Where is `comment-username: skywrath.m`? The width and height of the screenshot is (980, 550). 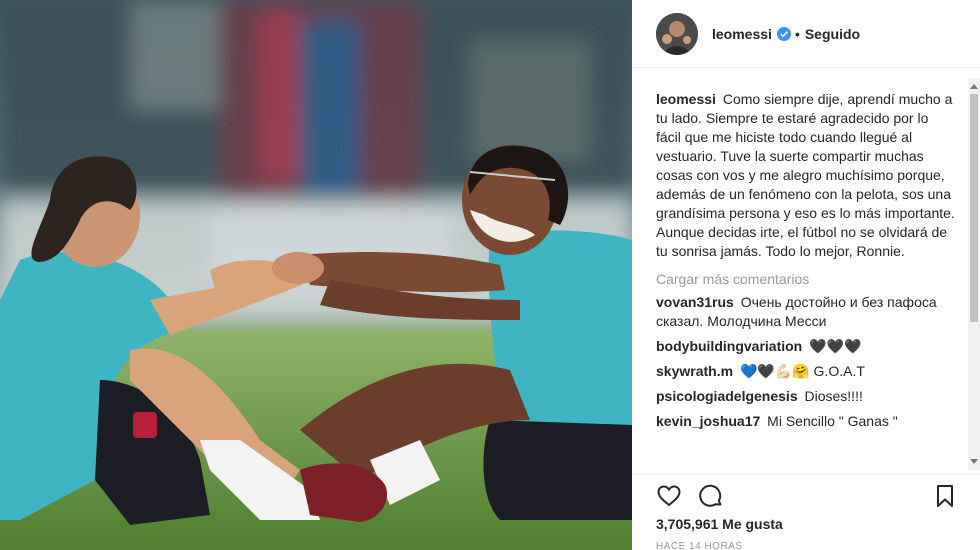
comment-username: skywrath.m is located at coordinates (694, 371).